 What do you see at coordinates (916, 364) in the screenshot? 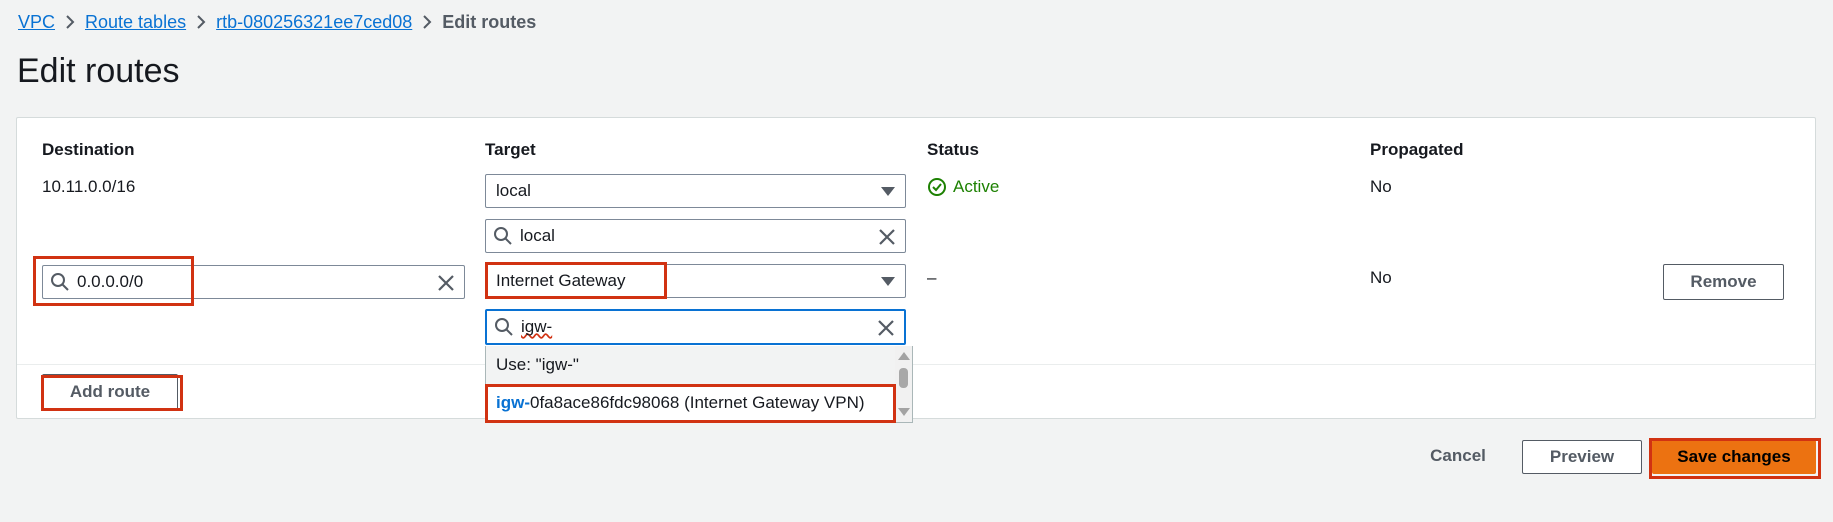
I see `panel-divider` at bounding box center [916, 364].